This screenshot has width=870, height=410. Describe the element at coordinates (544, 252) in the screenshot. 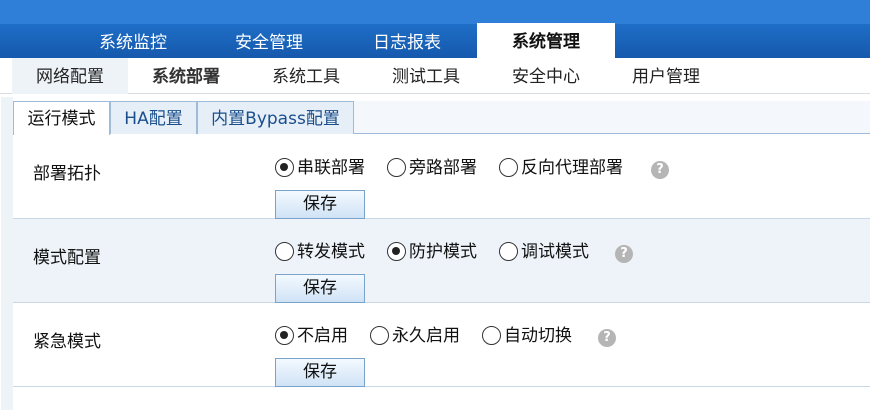

I see `radio-option: 调试模式` at that location.